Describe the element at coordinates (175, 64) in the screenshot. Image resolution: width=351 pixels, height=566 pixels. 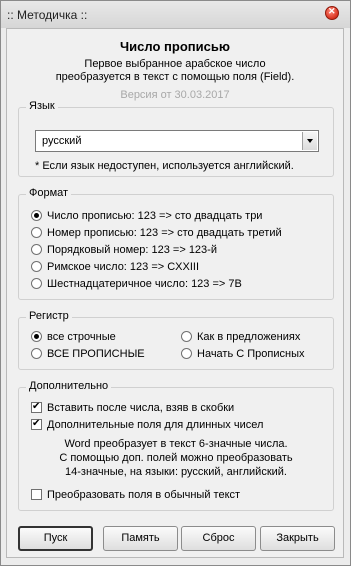
I see `description-line-1: Первое выбранное арабское число` at that location.